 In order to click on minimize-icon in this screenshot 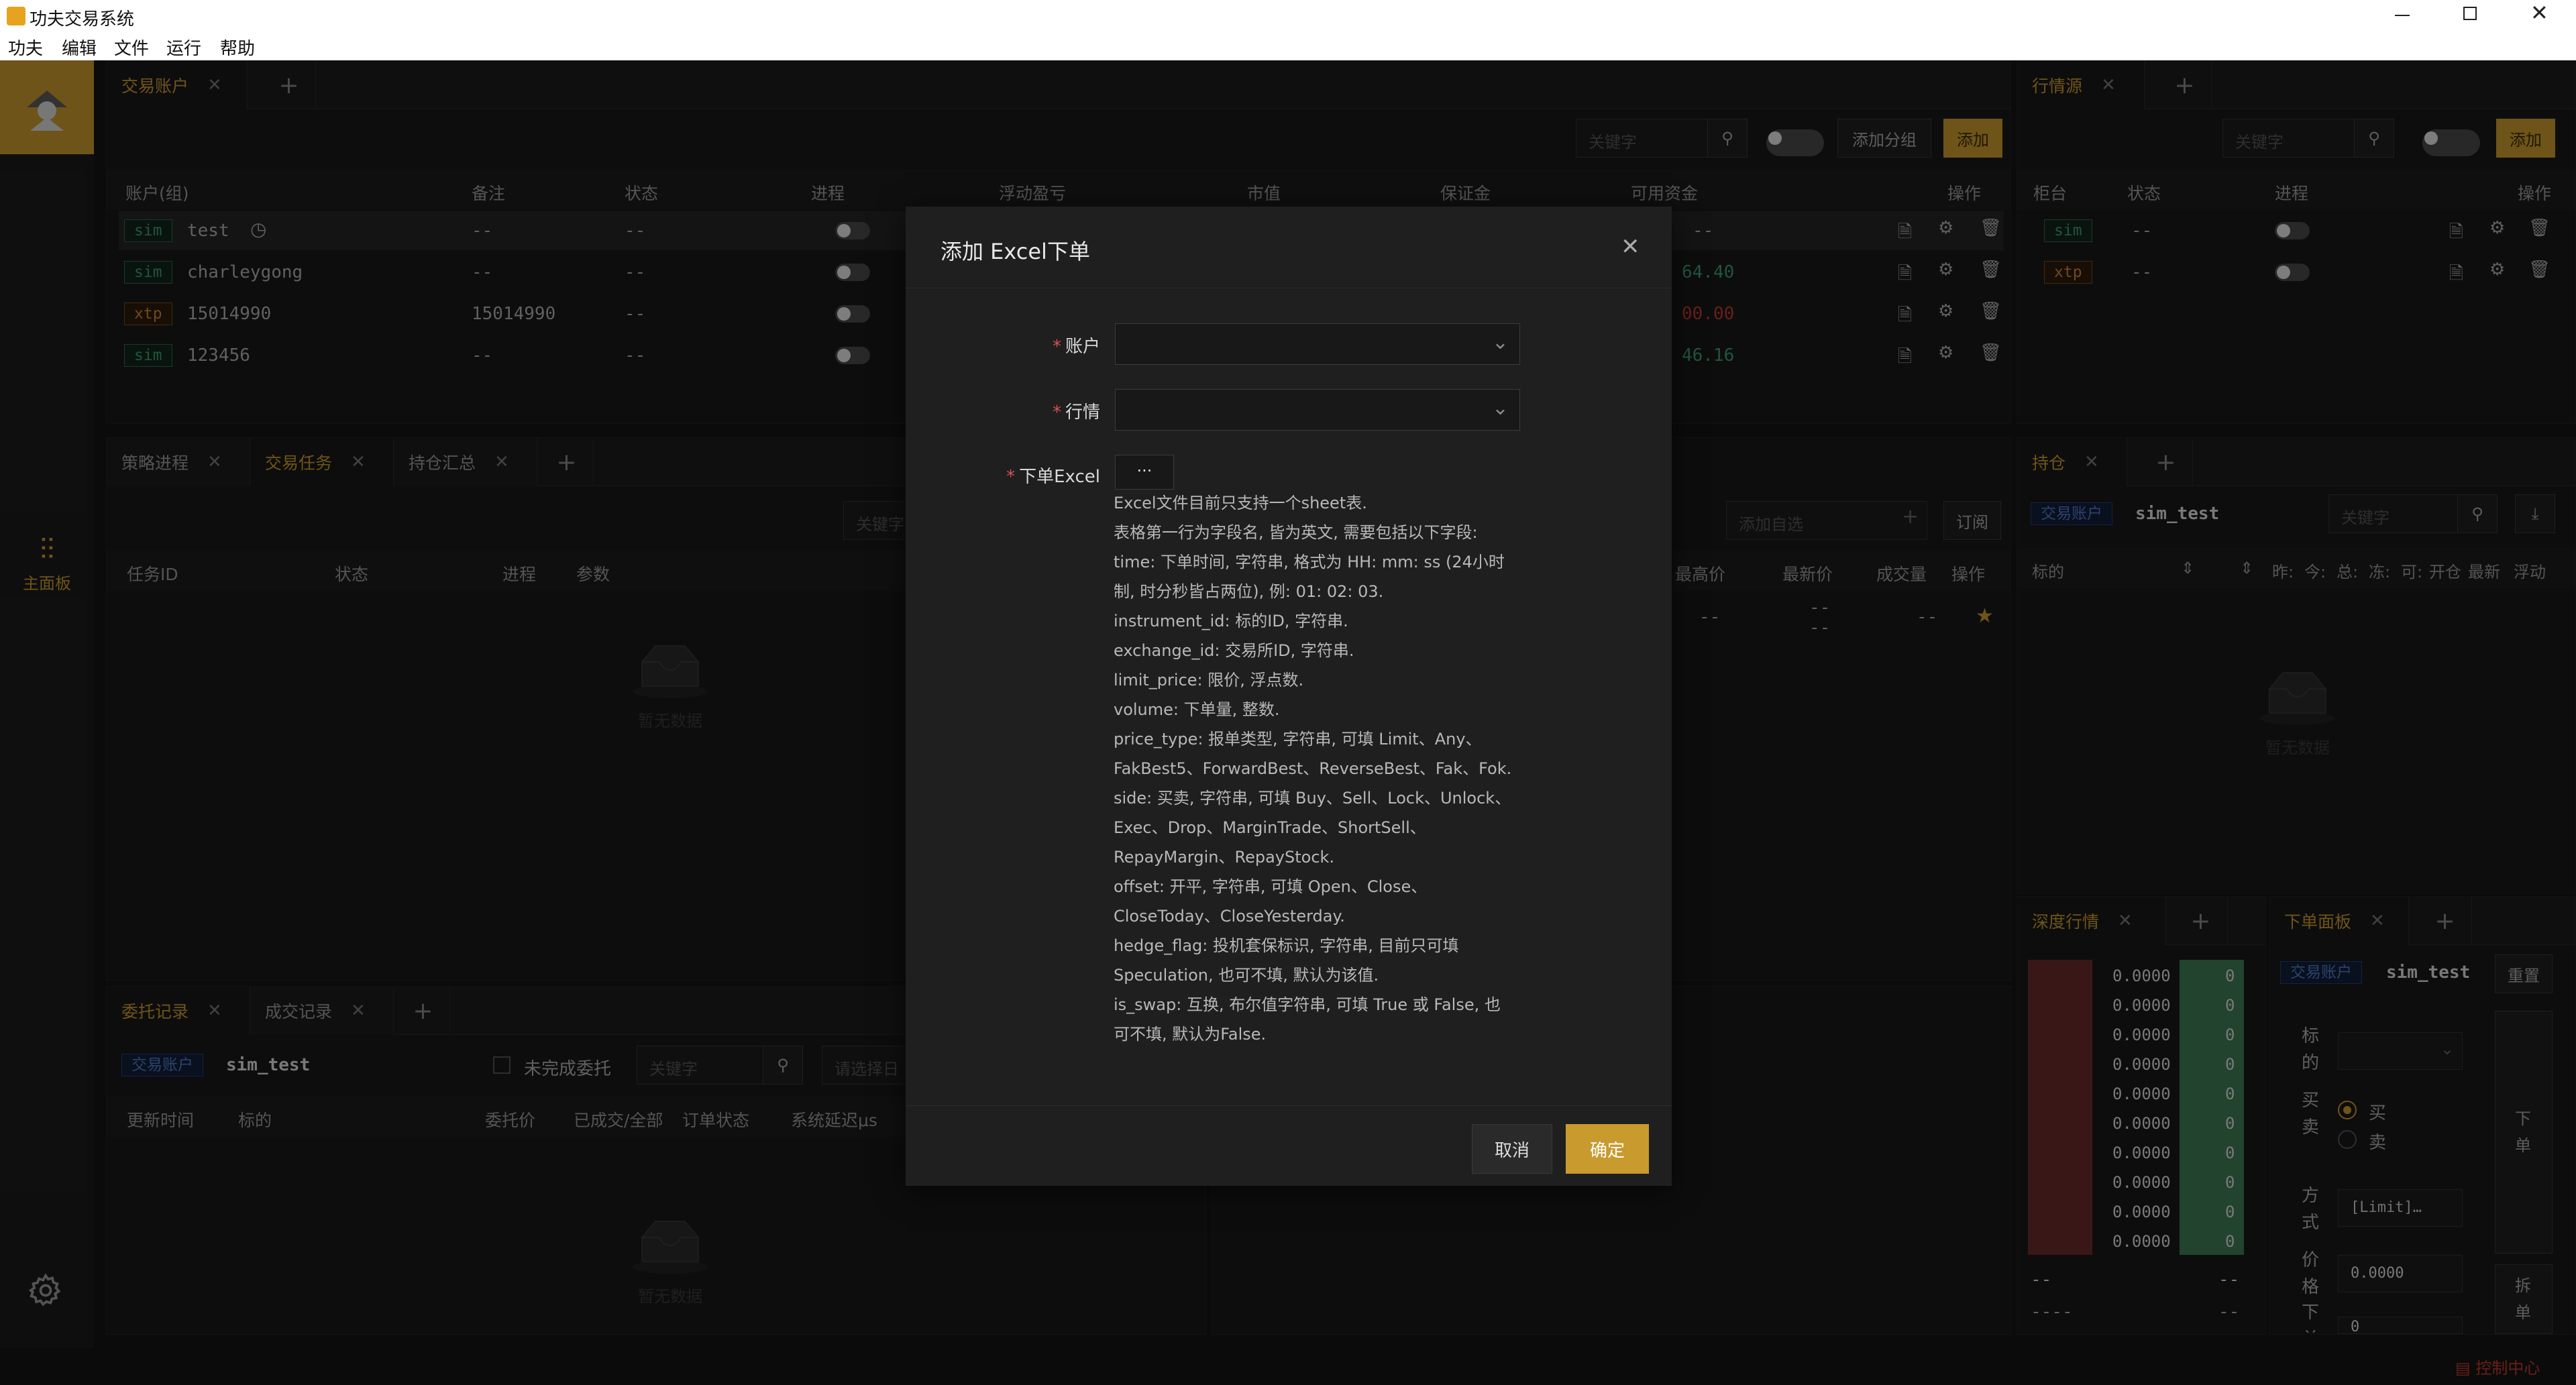, I will do `click(2402, 16)`.